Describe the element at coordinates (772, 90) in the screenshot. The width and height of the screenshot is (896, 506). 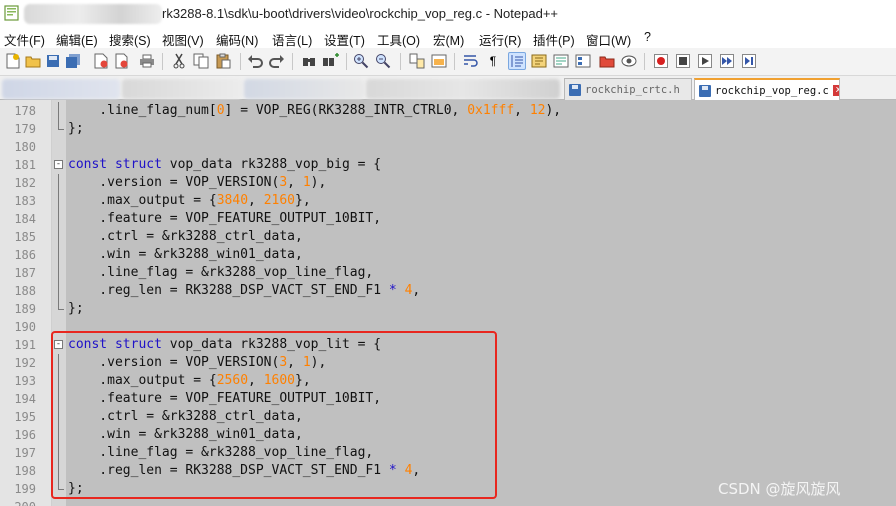
I see `tab-label: rockchip_vop_reg.c` at that location.